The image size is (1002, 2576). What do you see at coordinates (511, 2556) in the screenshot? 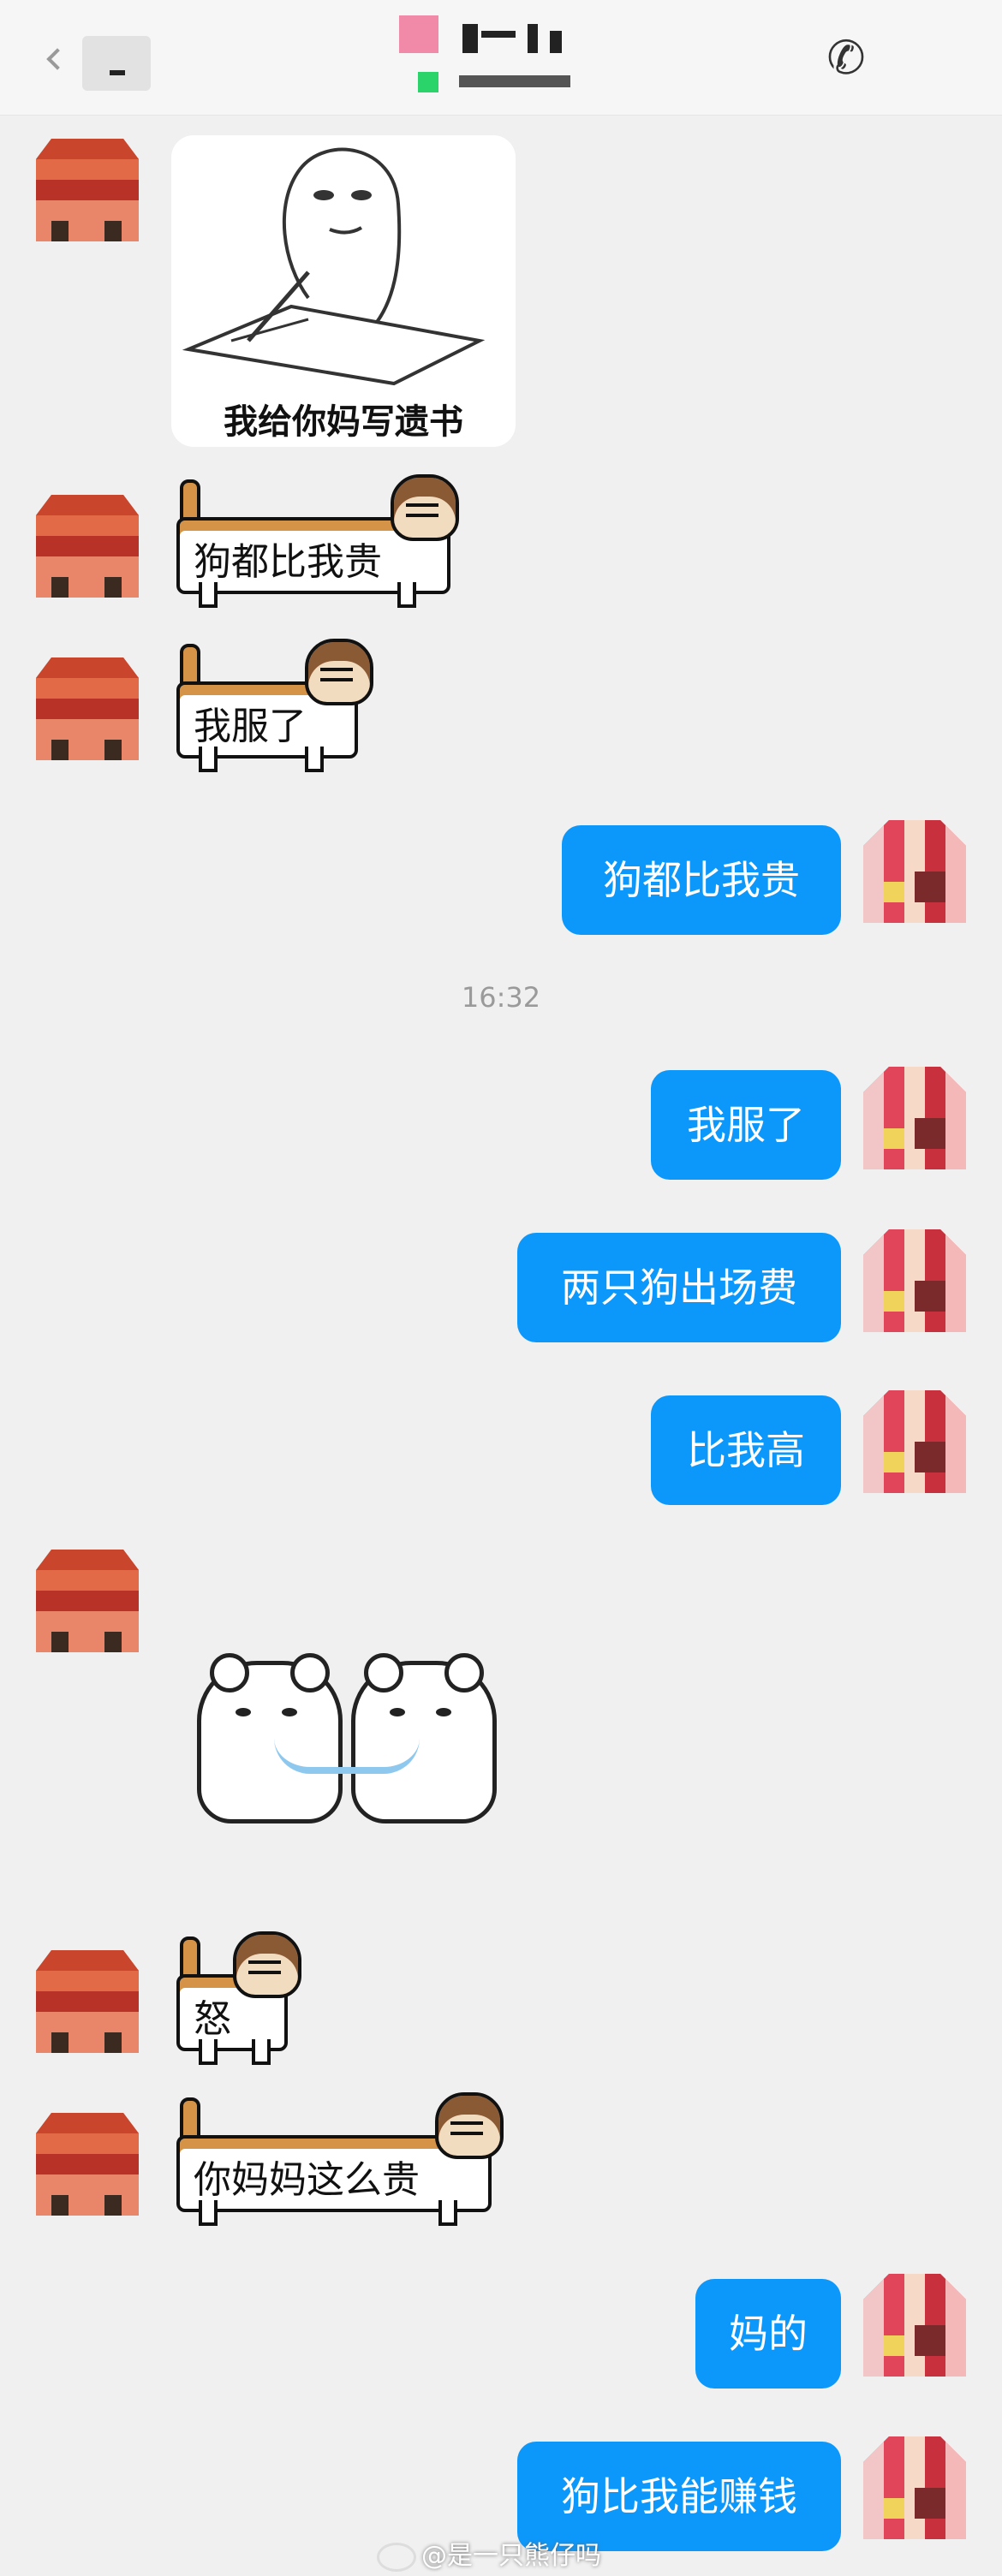
I see `watermark-text: @是一只熊仔吗` at bounding box center [511, 2556].